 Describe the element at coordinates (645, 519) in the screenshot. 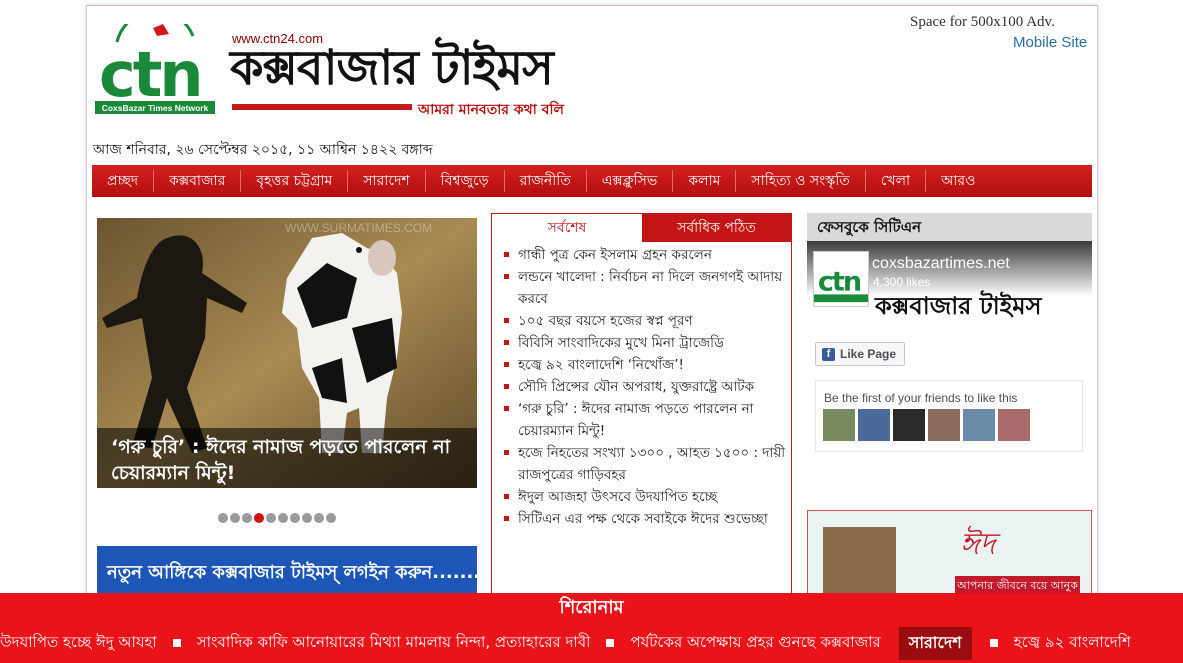

I see `news-item: সিটিএন এর পক্ষ থেকে সবাইকে ঈদের শুভেচ্ছা` at that location.